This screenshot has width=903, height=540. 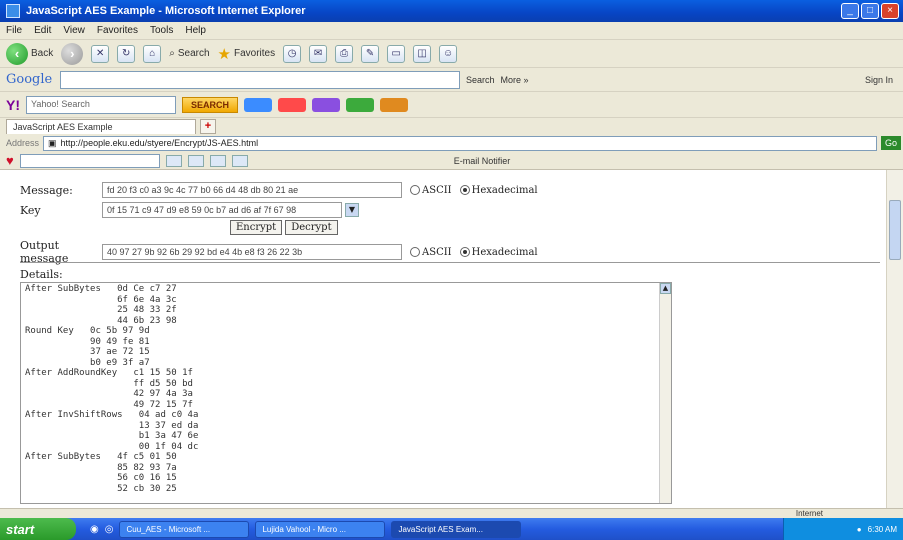 What do you see at coordinates (326, 104) in the screenshot?
I see `yahoo-messenger-icon` at bounding box center [326, 104].